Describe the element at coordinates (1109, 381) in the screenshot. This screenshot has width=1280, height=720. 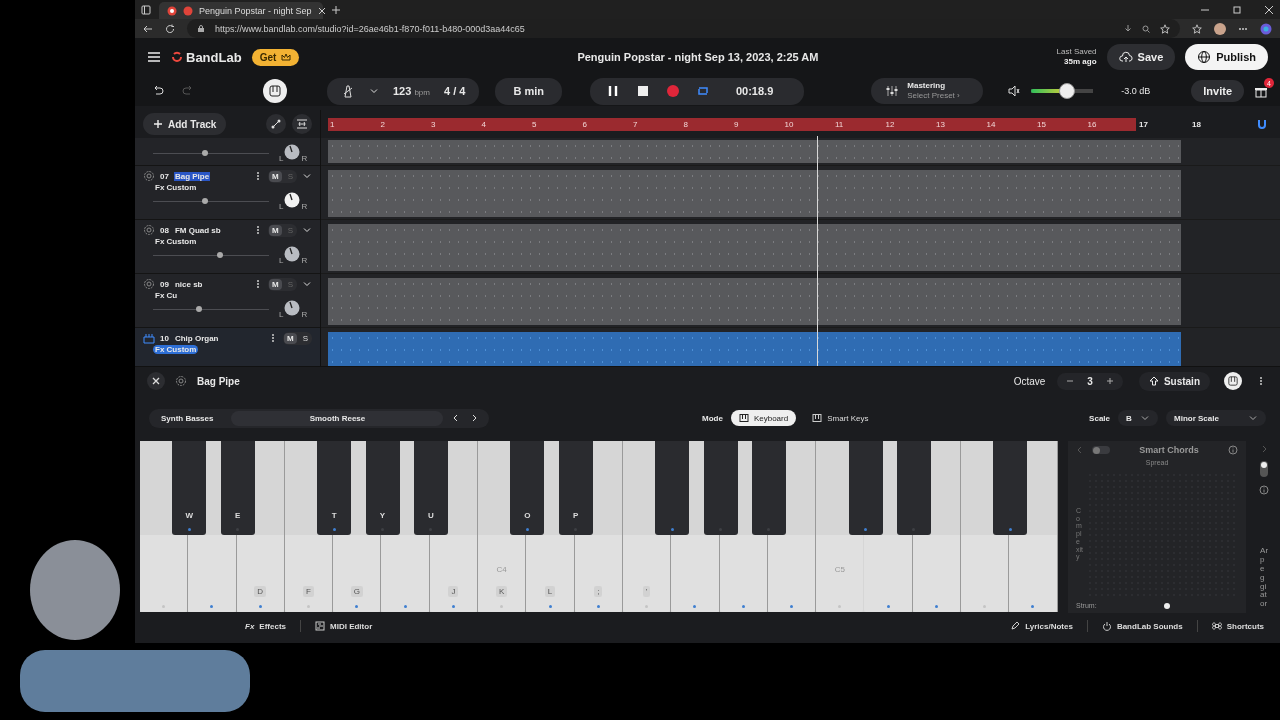
I see `plus-icon` at that location.